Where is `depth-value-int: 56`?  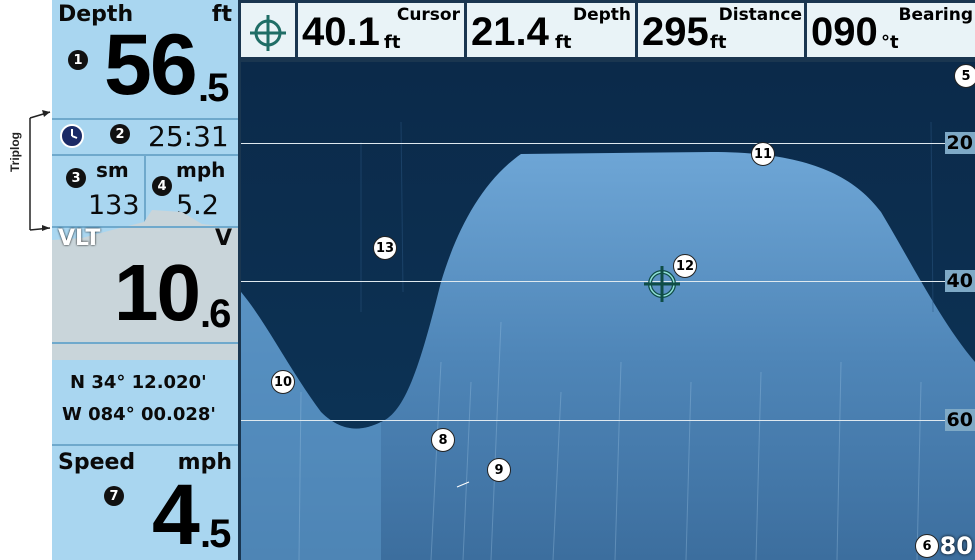 depth-value-int: 56 is located at coordinates (151, 65).